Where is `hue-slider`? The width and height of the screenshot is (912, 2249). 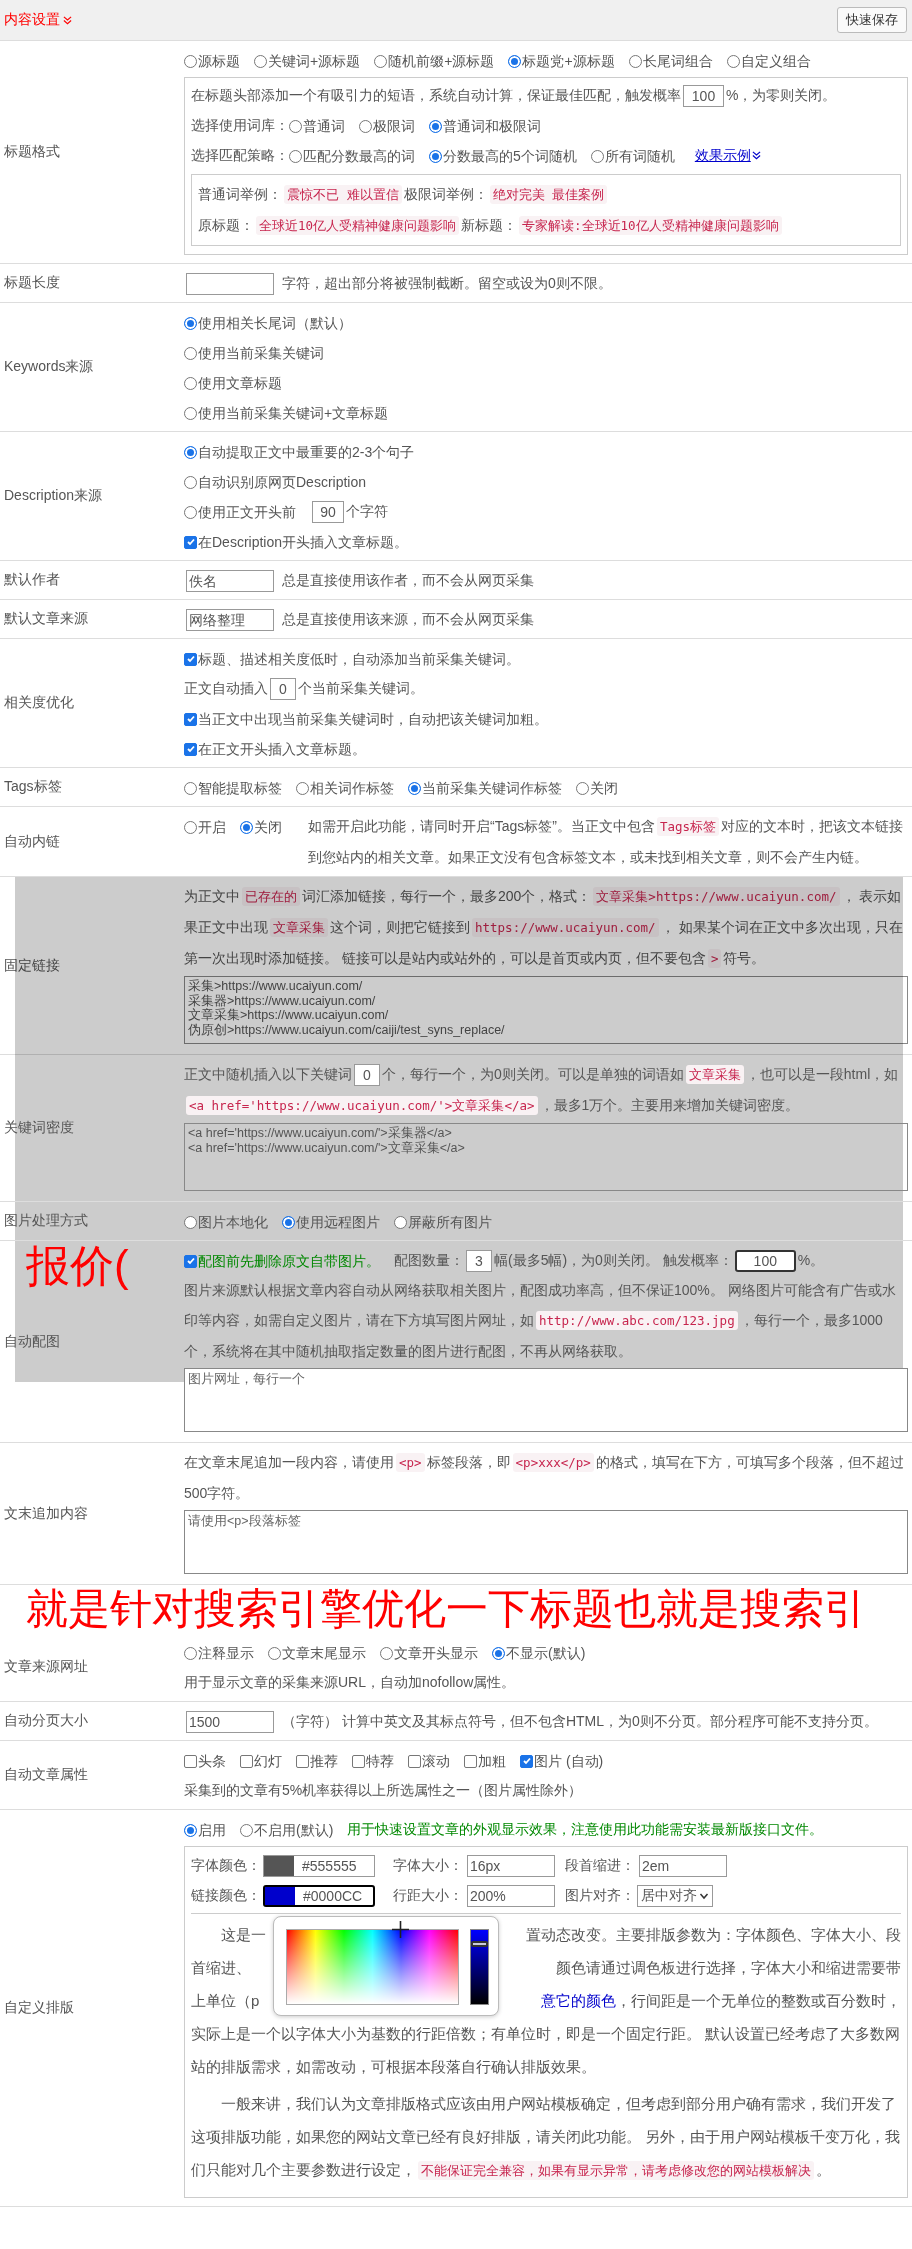
hue-slider is located at coordinates (479, 1967).